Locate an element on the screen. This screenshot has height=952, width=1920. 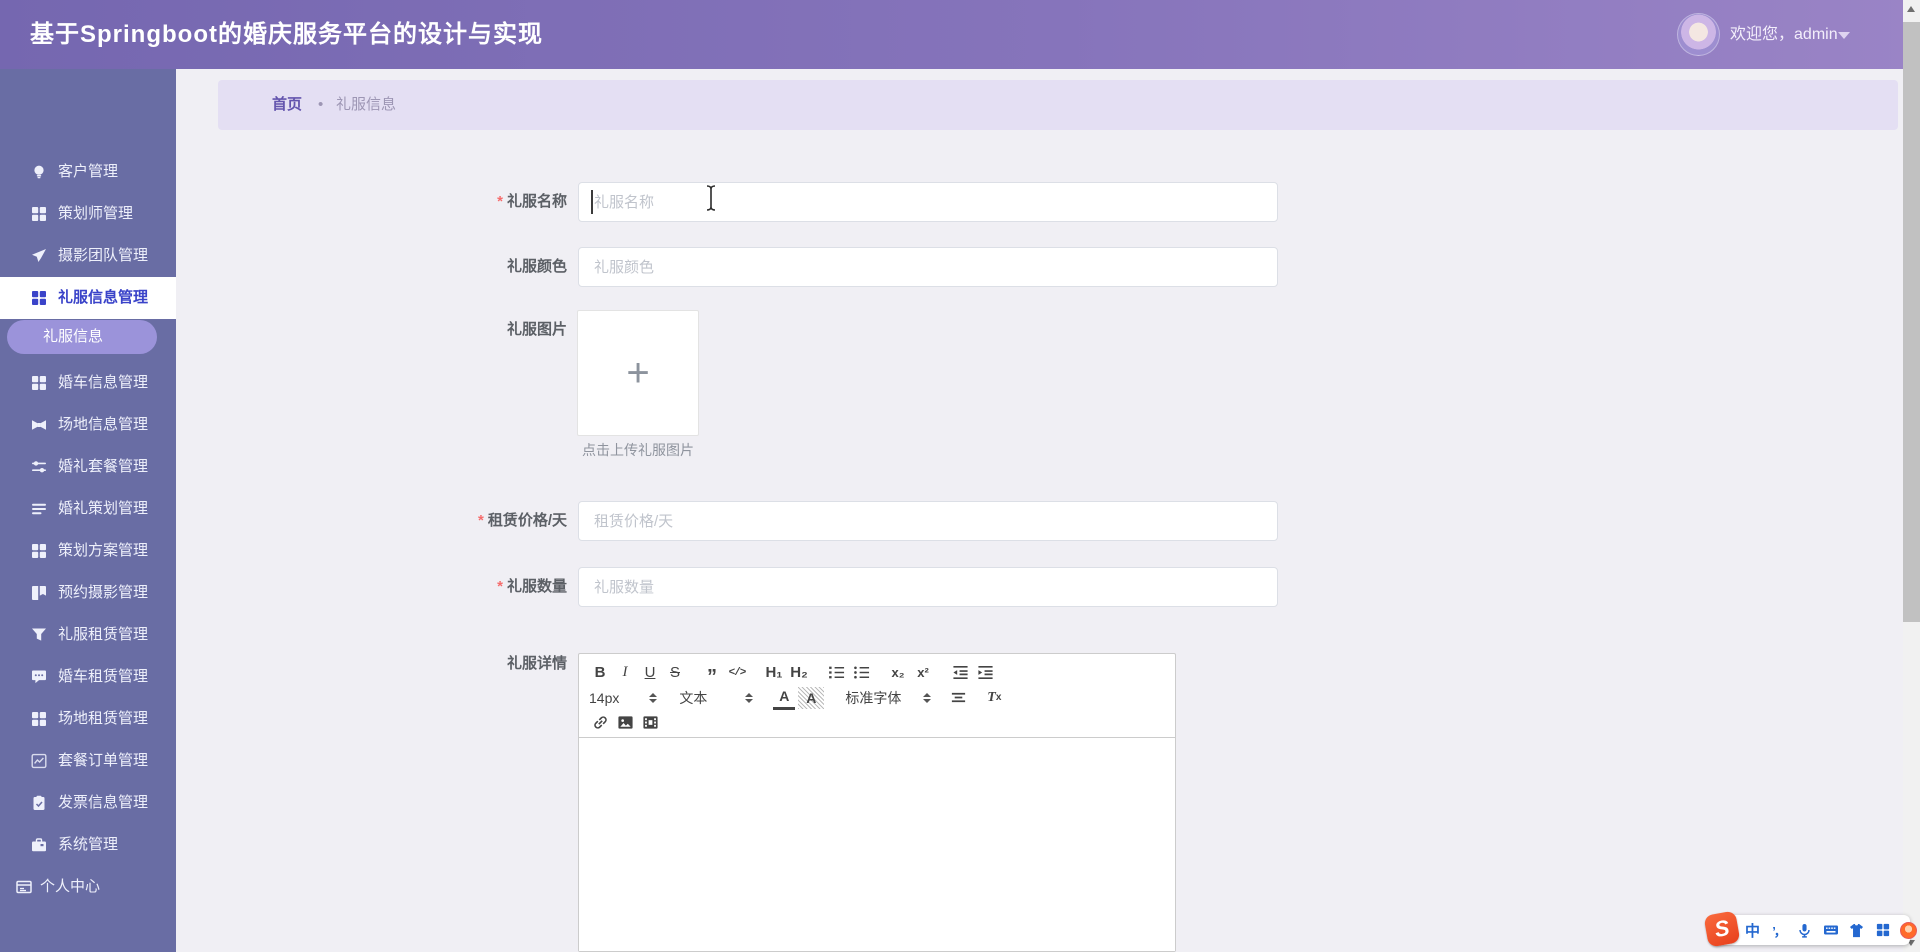
font-family-value: 标准字体 is located at coordinates (873, 697).